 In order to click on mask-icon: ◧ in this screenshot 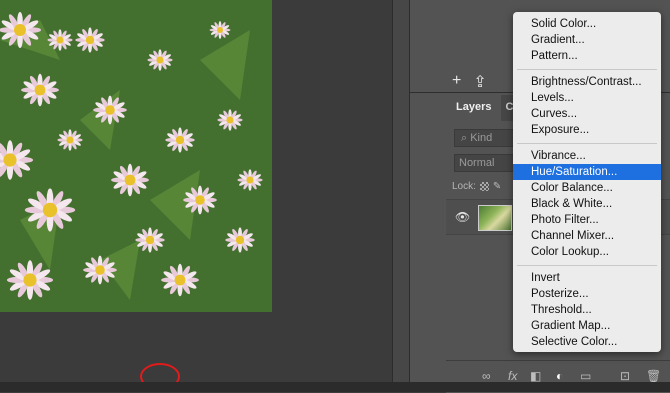, I will do `click(535, 376)`.